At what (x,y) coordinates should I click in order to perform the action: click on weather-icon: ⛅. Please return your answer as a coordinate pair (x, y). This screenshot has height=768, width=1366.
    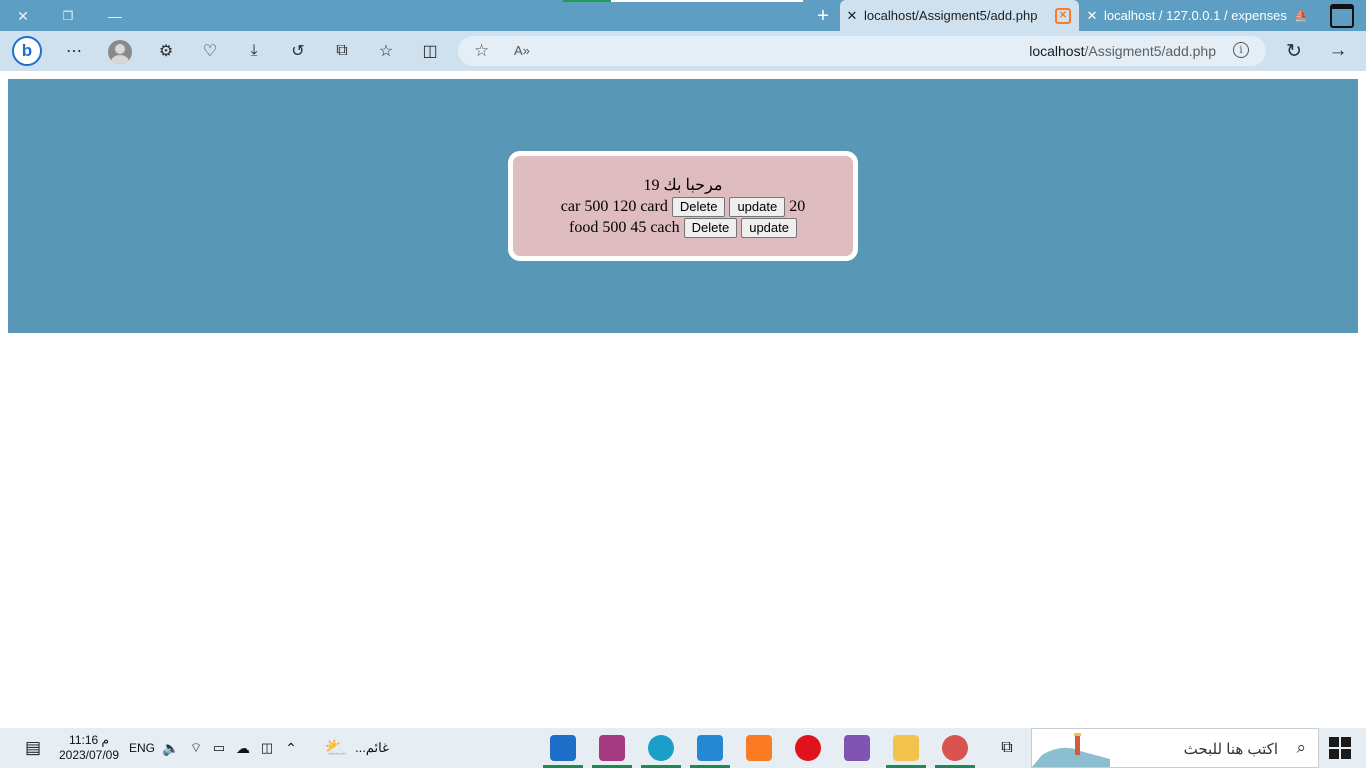
    Looking at the image, I should click on (336, 748).